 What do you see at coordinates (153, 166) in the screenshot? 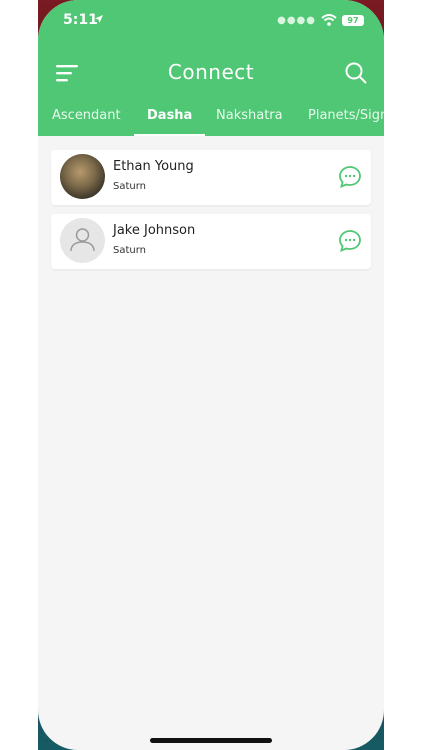
I see `contact-name: Ethan Young` at bounding box center [153, 166].